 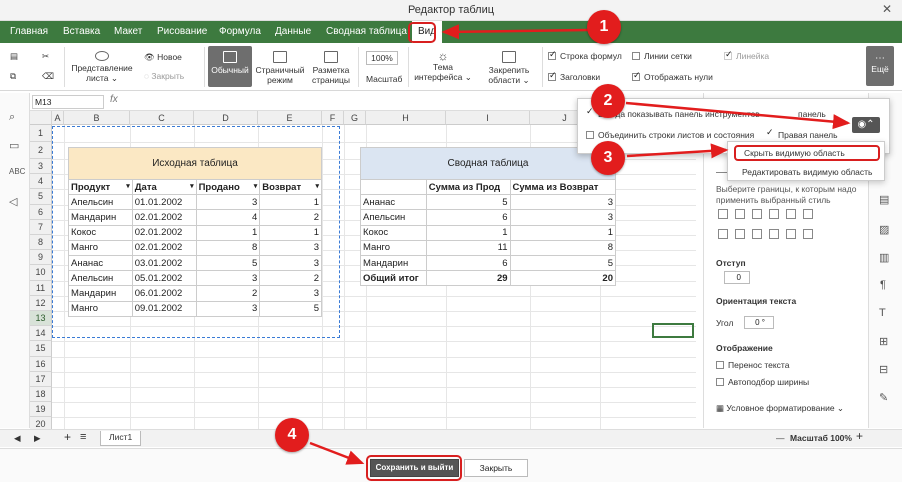 What do you see at coordinates (292, 435) in the screenshot?
I see `step-badge-4: 4` at bounding box center [292, 435].